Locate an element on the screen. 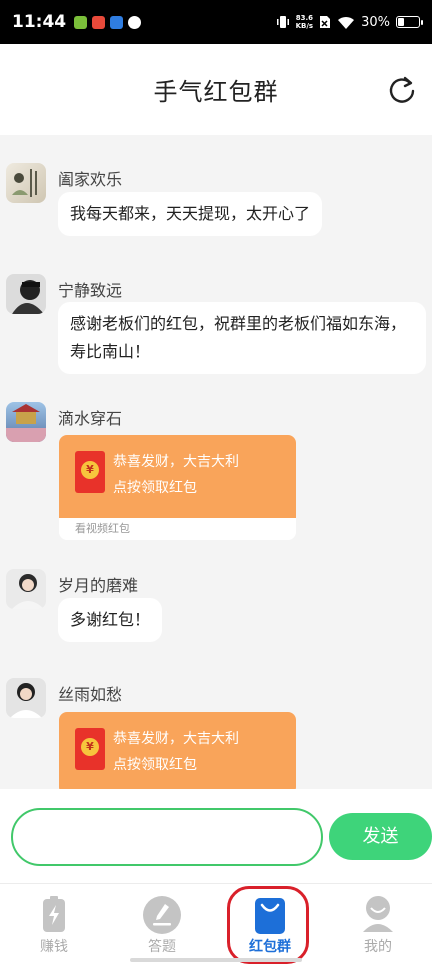 This screenshot has width=432, height=964. sender-name: 岁月的磨难 is located at coordinates (98, 585).